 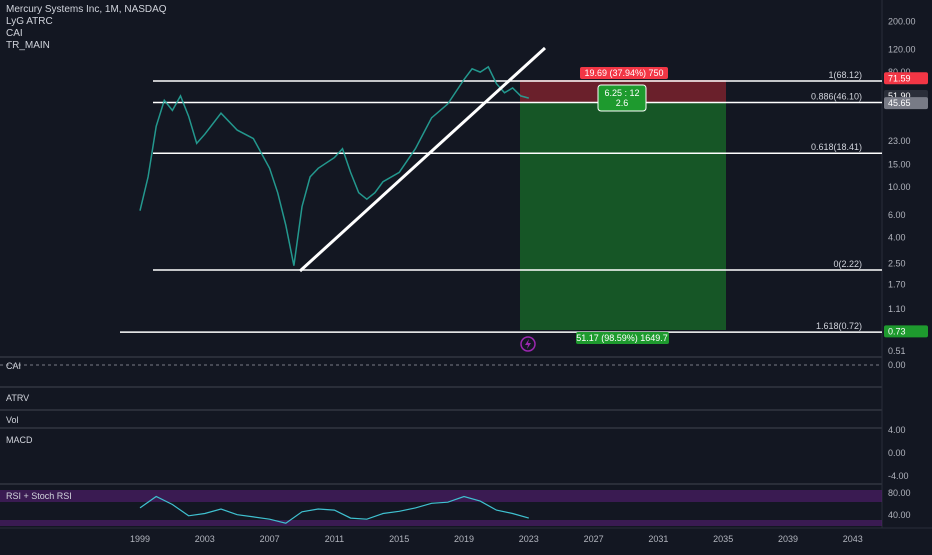 What do you see at coordinates (897, 309) in the screenshot?
I see `y-tick-label: 1.10` at bounding box center [897, 309].